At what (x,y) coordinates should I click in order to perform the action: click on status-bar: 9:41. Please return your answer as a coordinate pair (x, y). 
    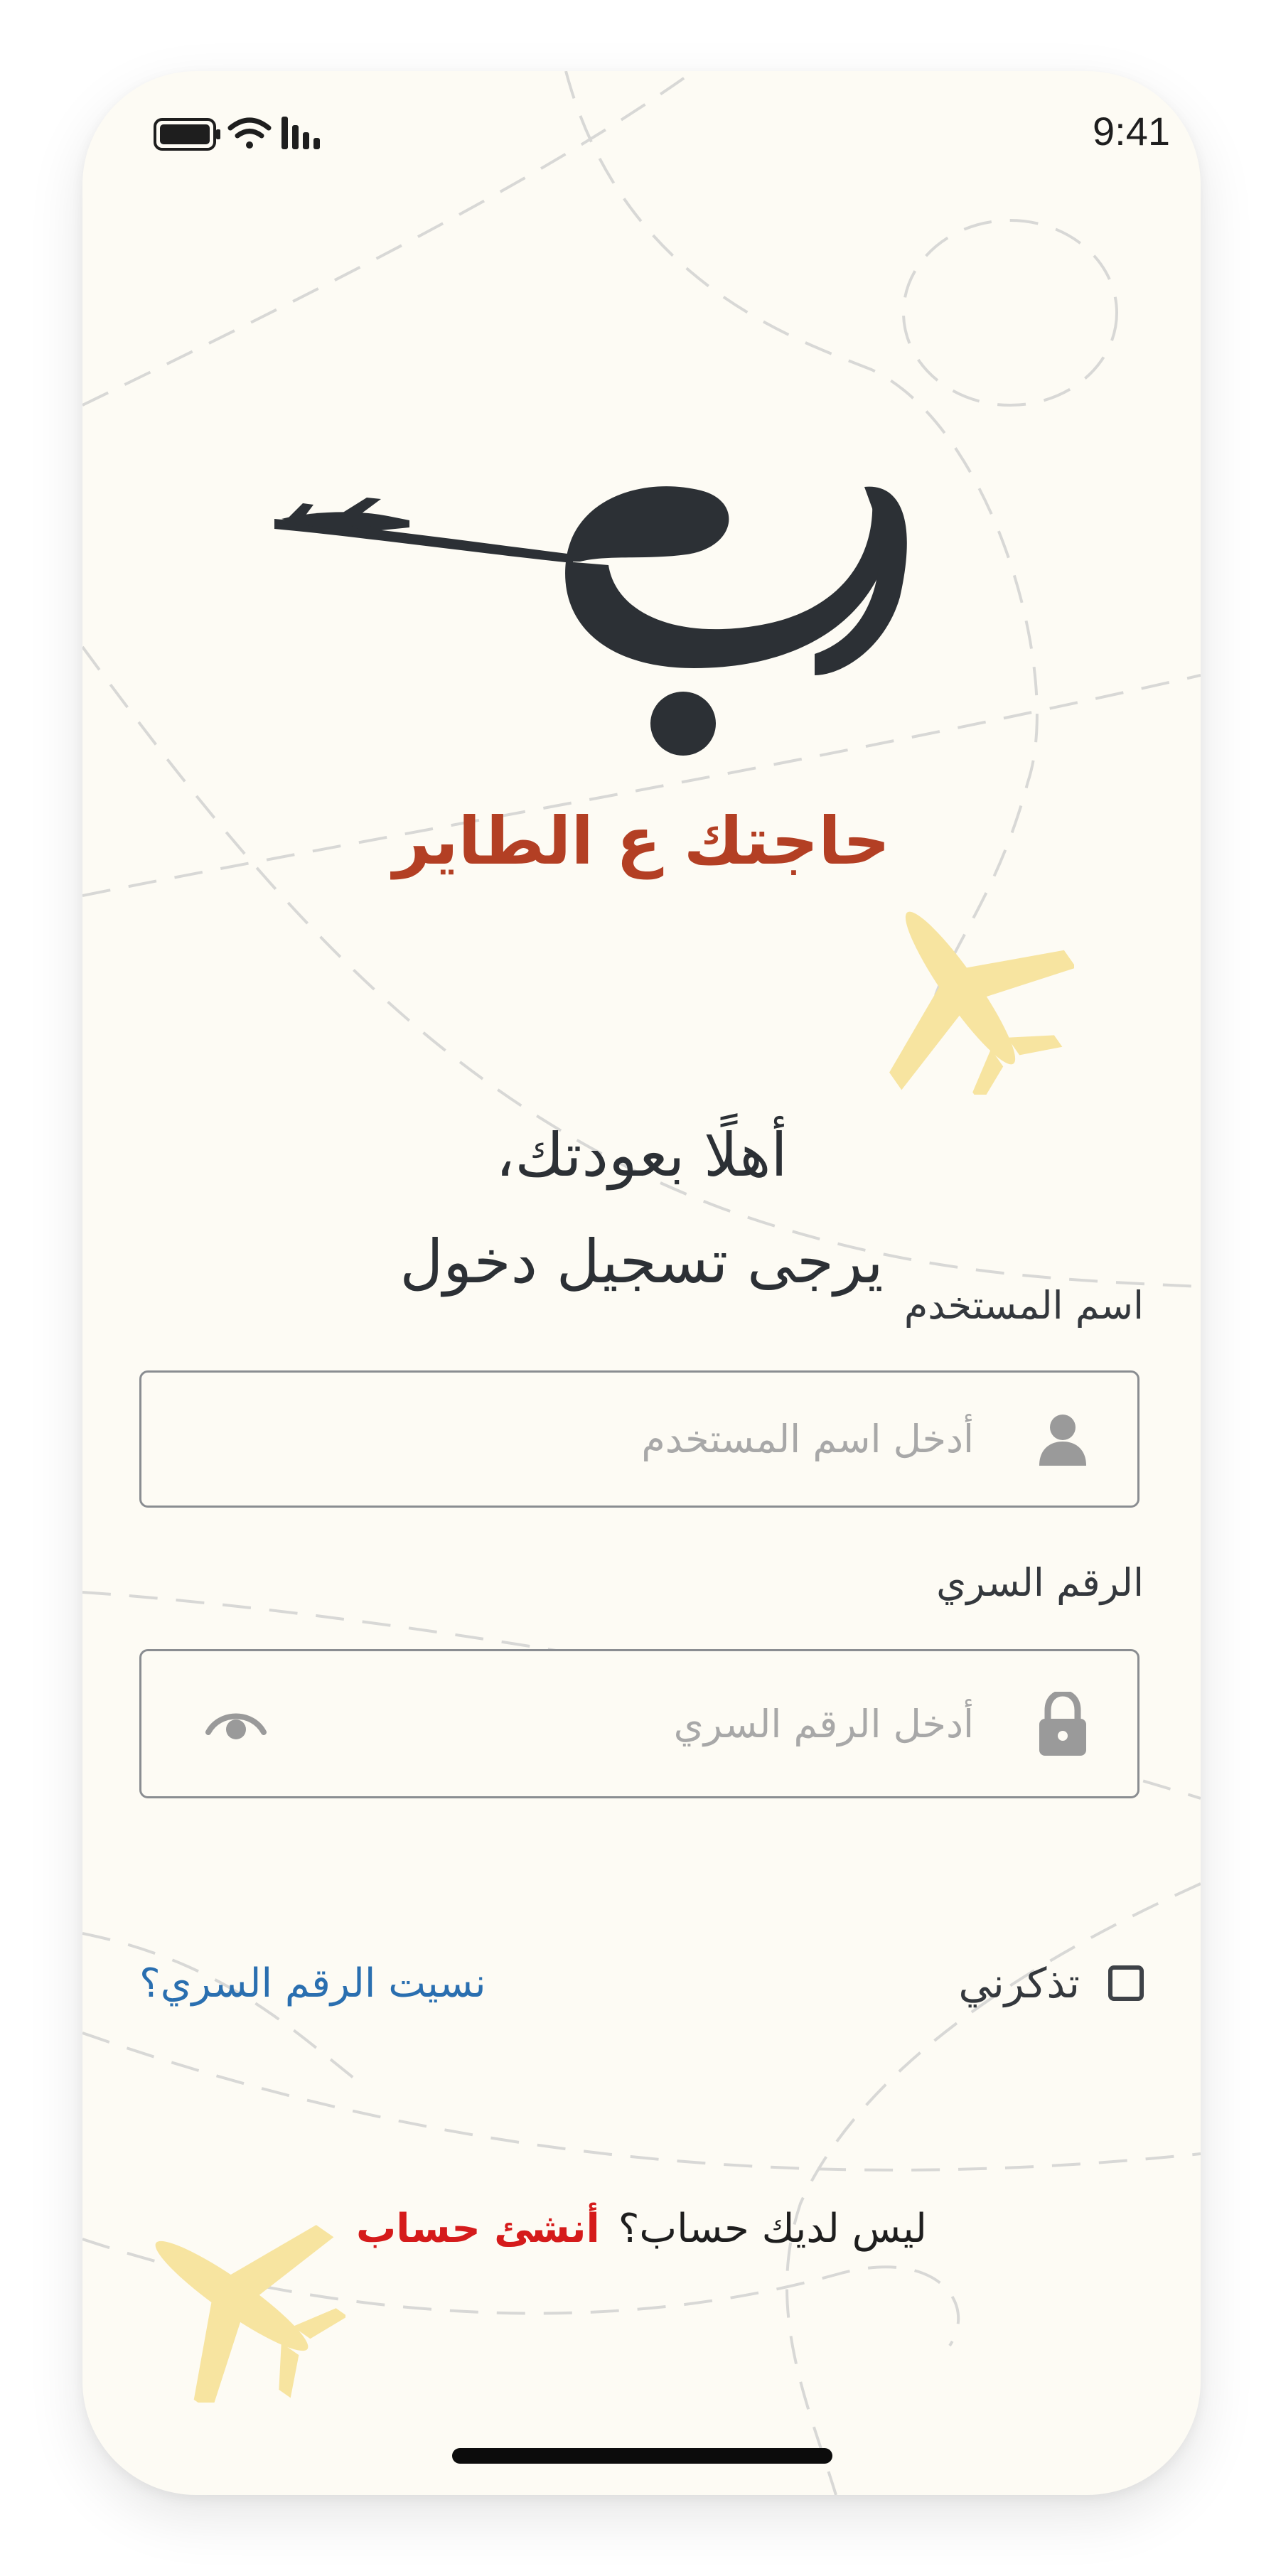
    Looking at the image, I should click on (641, 142).